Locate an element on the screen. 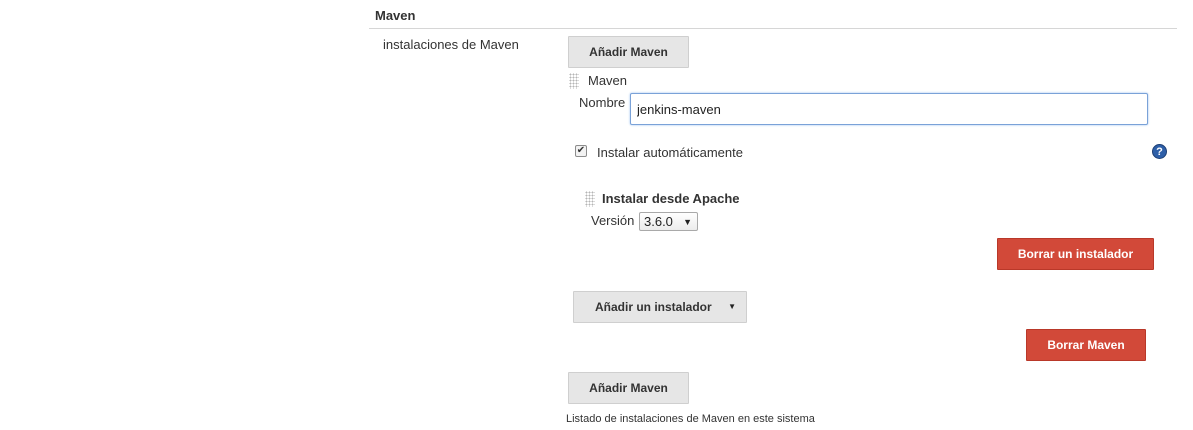 This screenshot has width=1193, height=430. version-label: Versión is located at coordinates (613, 220).